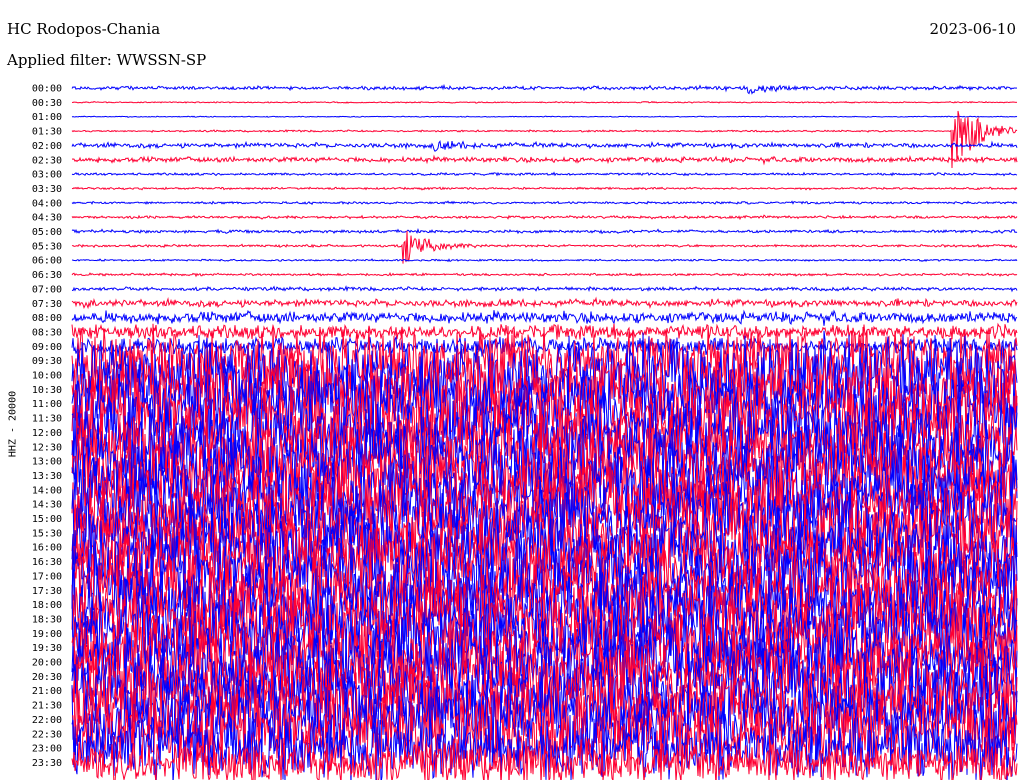 This screenshot has height=780, width=1024. I want to click on row-label-0800: 08:00, so click(47, 318).